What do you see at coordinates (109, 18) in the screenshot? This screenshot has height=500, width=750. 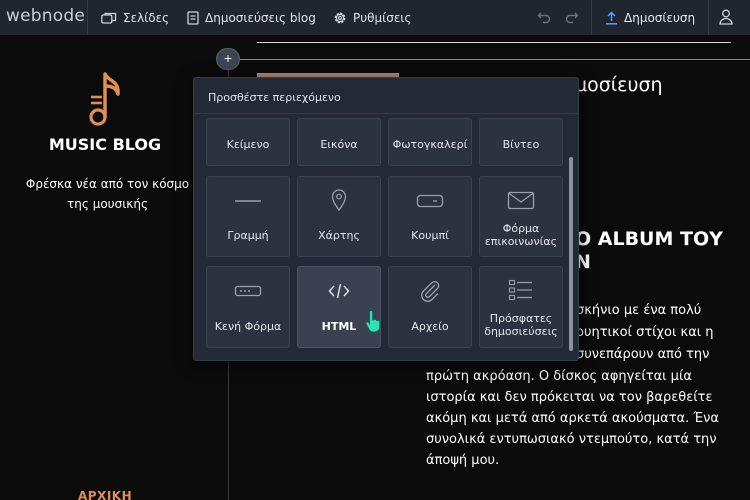 I see `pages-icon` at bounding box center [109, 18].